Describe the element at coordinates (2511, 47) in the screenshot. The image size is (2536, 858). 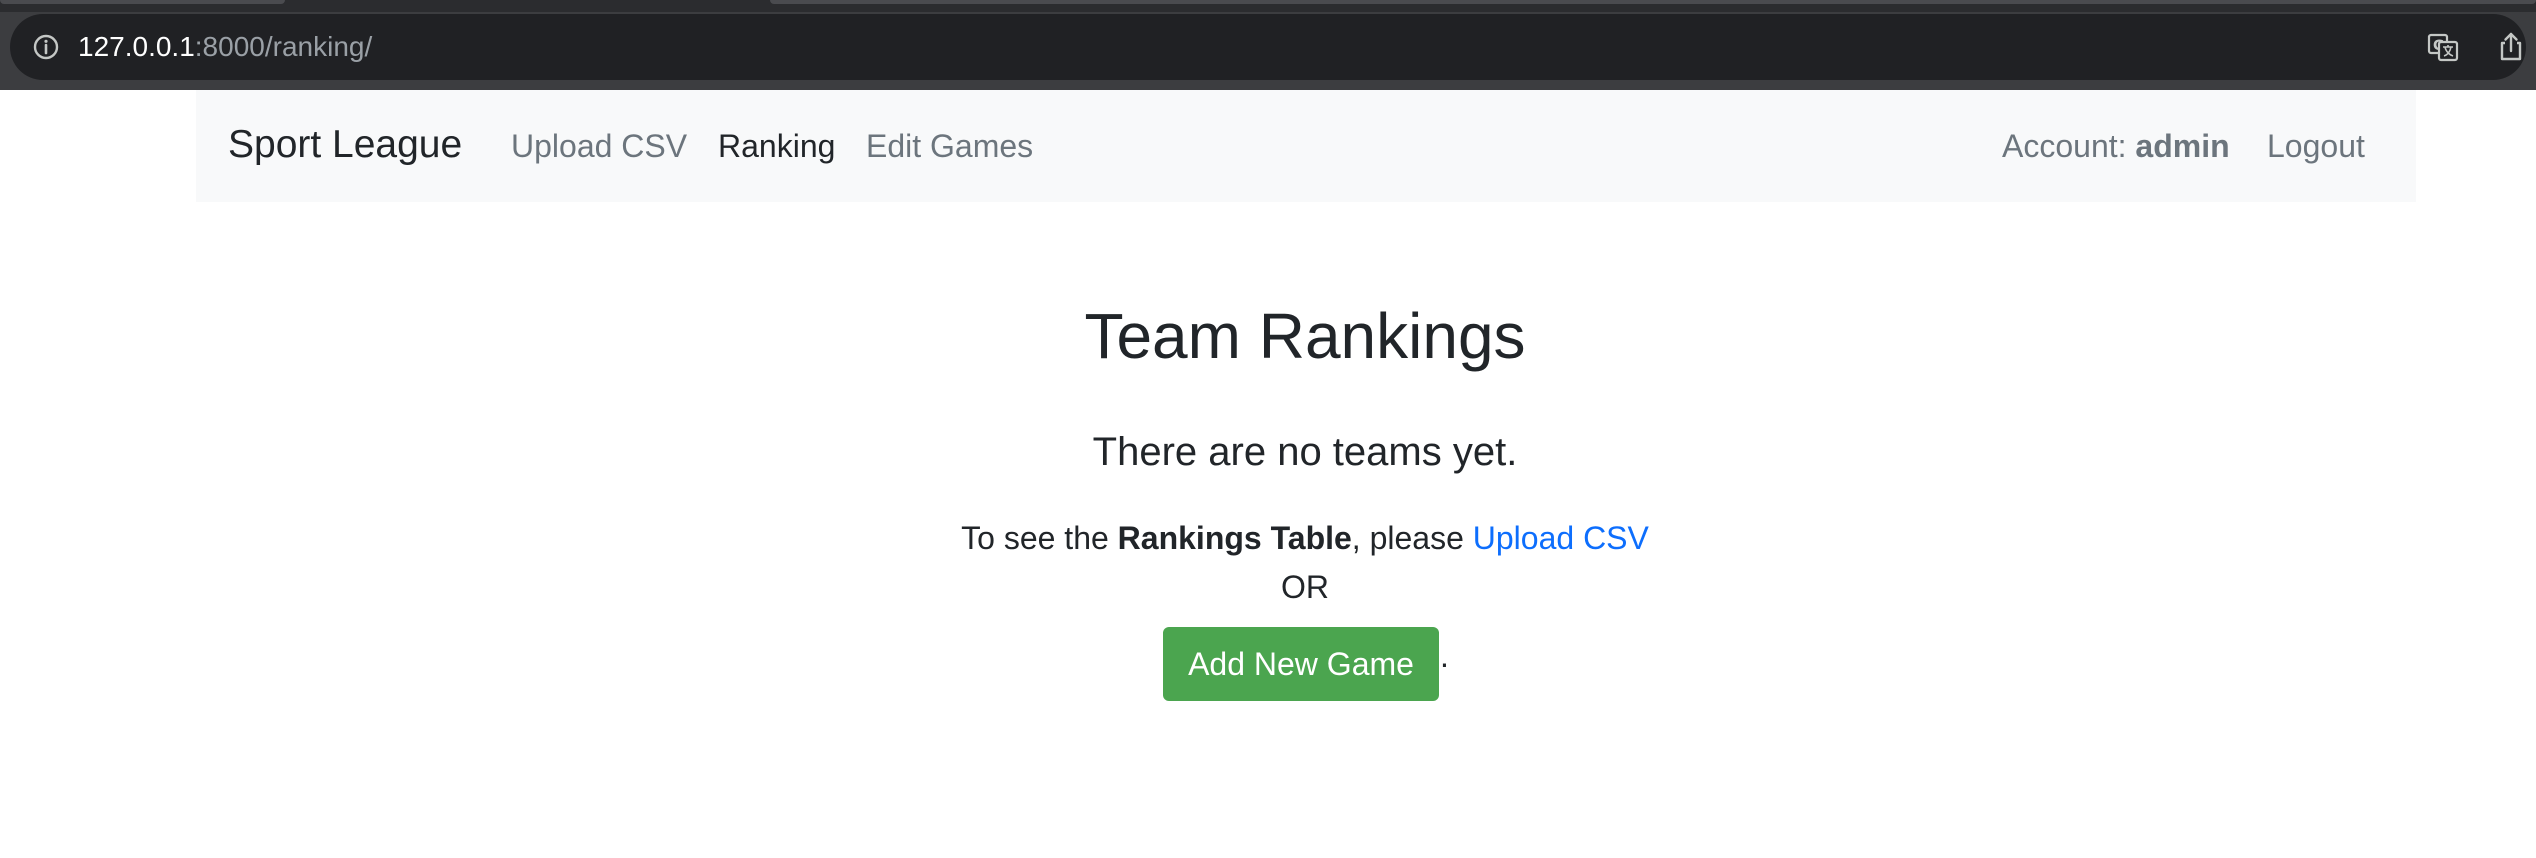
I see `share-icon` at that location.